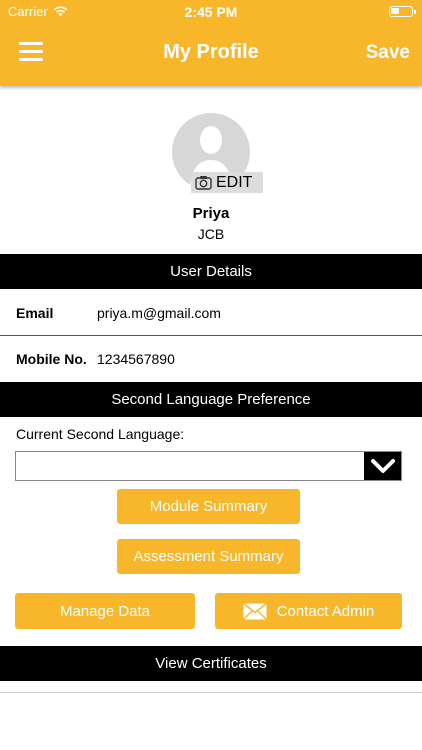  What do you see at coordinates (254, 611) in the screenshot?
I see `mail-icon` at bounding box center [254, 611].